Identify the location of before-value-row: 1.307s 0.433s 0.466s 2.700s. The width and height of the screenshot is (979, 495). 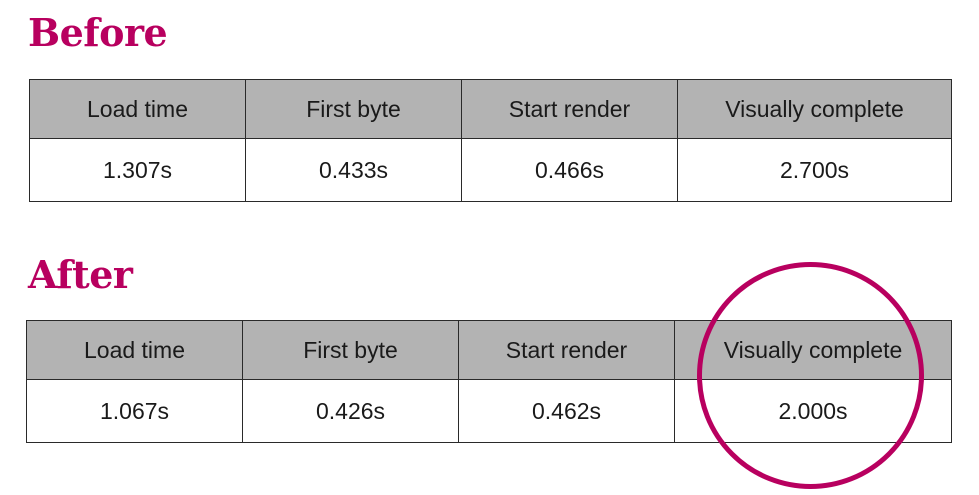
(490, 170).